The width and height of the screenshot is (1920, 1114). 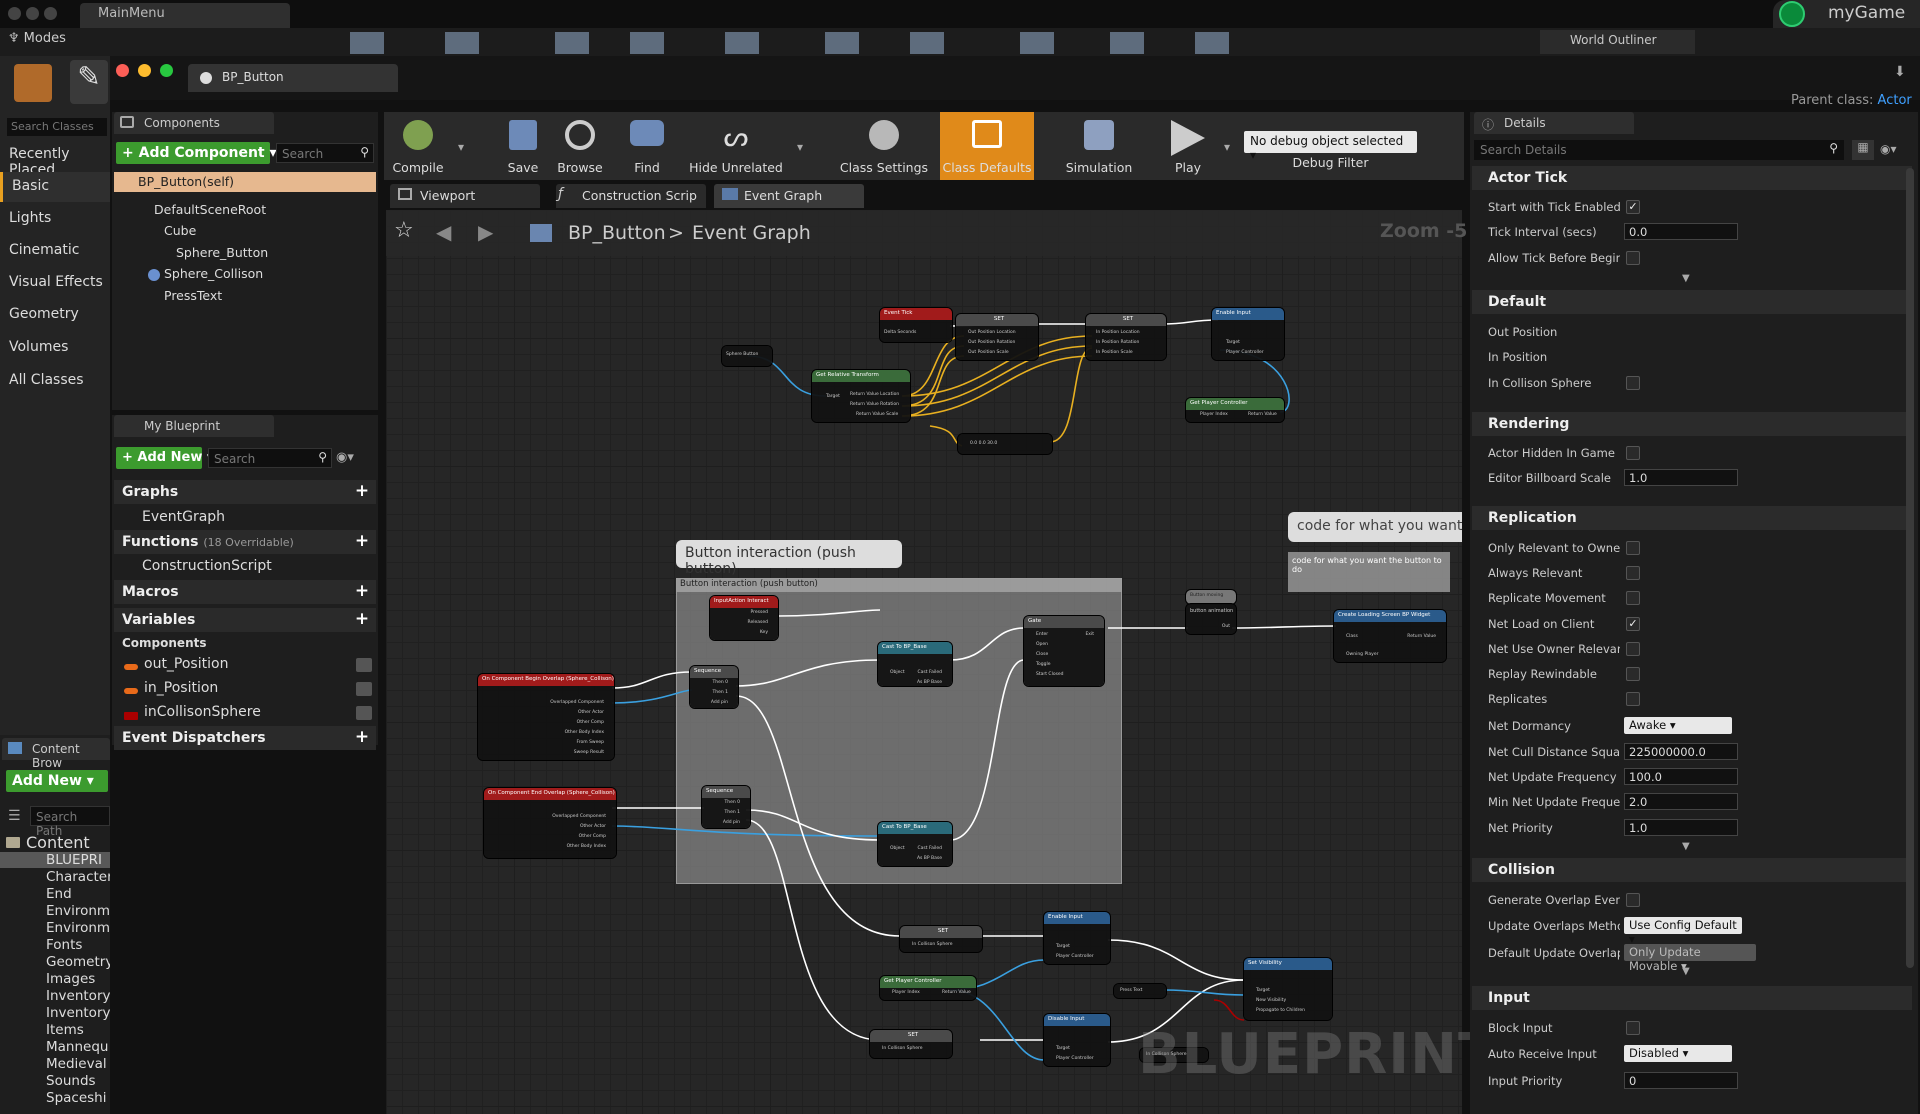 I want to click on update-overlaps-select: Use Config Default ▾, so click(x=1683, y=931).